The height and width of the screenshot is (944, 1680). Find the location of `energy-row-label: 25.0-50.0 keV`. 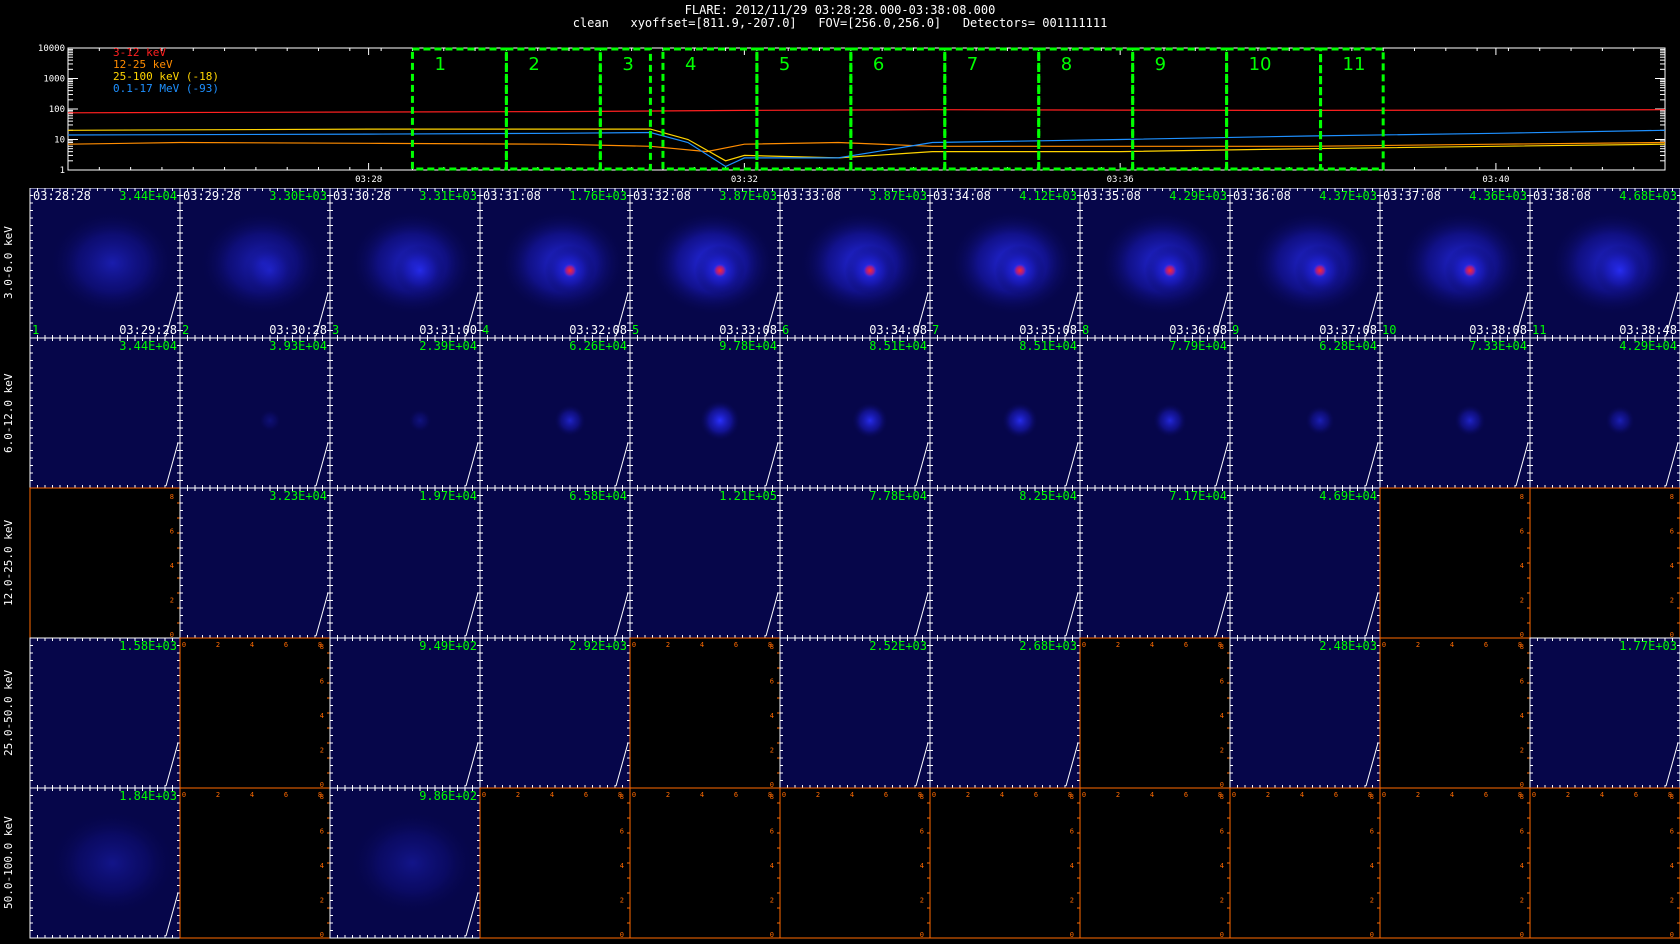

energy-row-label: 25.0-50.0 keV is located at coordinates (8, 713).